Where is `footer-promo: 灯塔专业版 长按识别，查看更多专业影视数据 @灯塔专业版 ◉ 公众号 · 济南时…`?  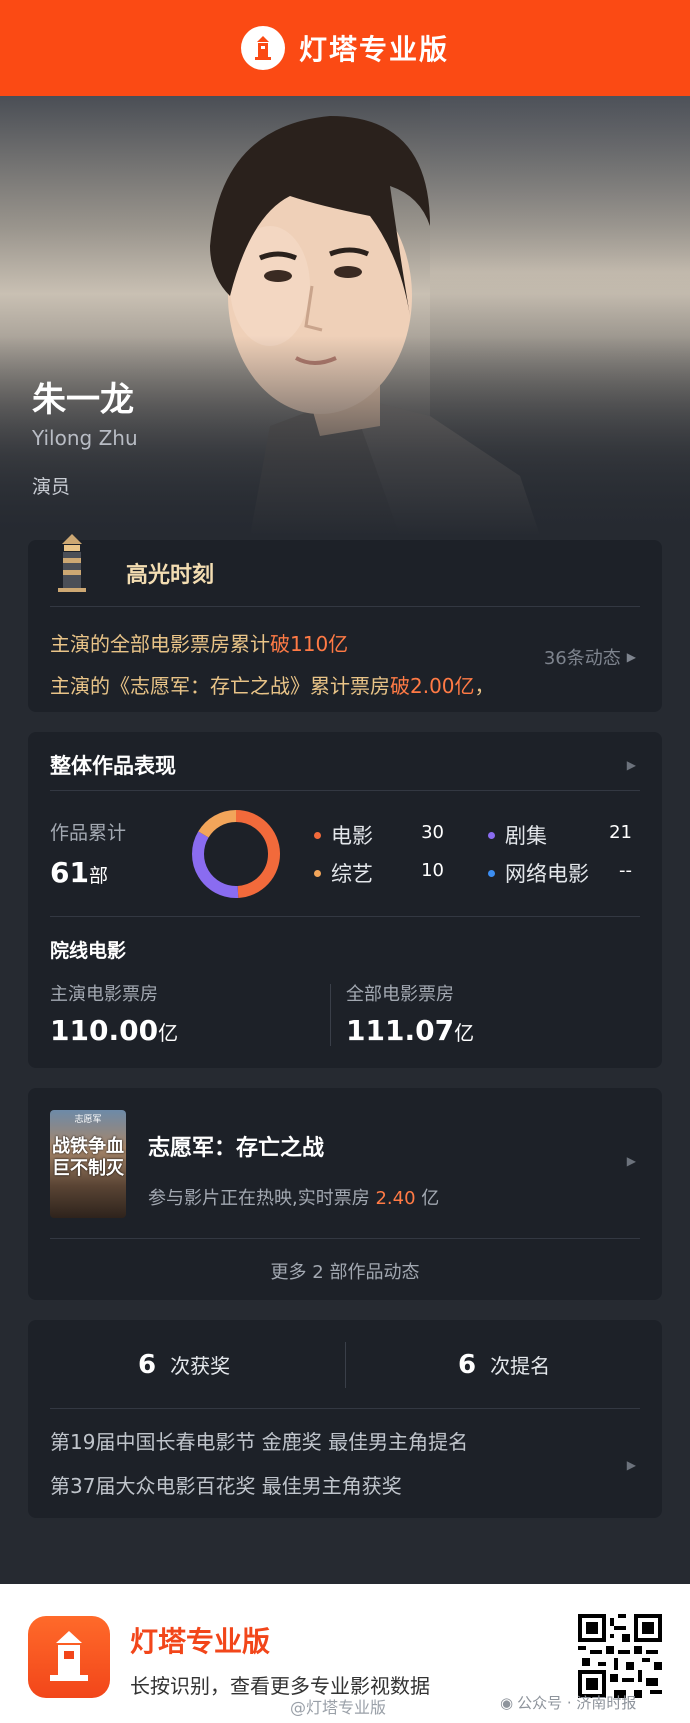 footer-promo: 灯塔专业版 长按识别，查看更多专业影视数据 @灯塔专业版 ◉ 公众号 · 济南时… is located at coordinates (345, 1653).